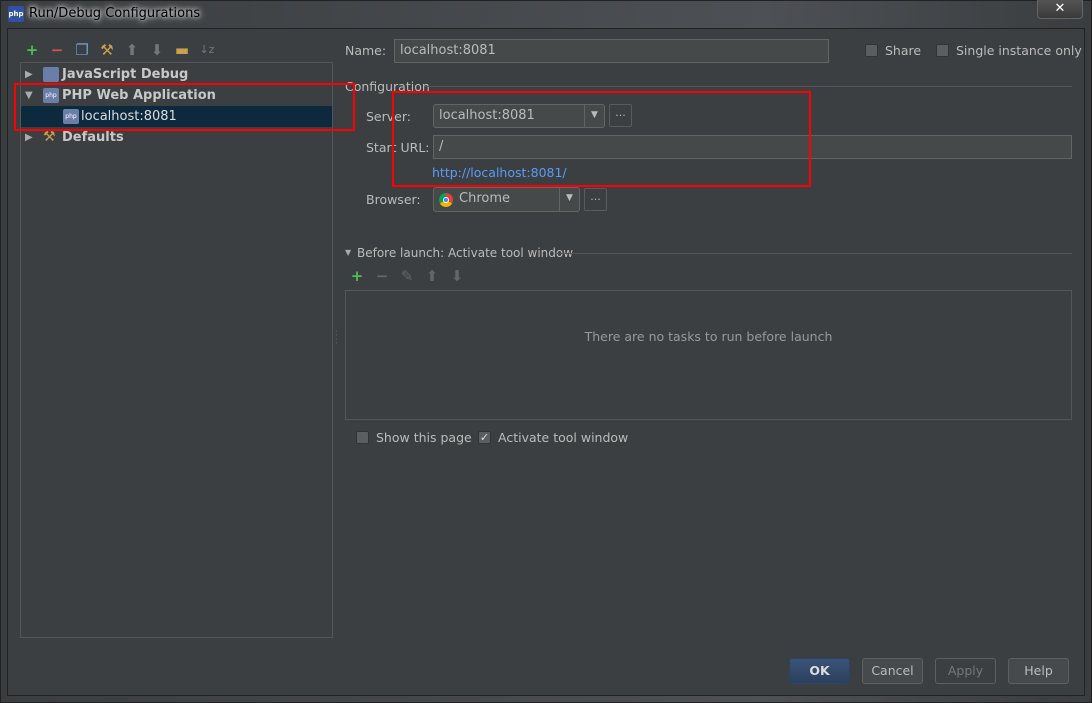 Image resolution: width=1092 pixels, height=703 pixels. I want to click on collapse-arrow-icon: ▼, so click(348, 252).